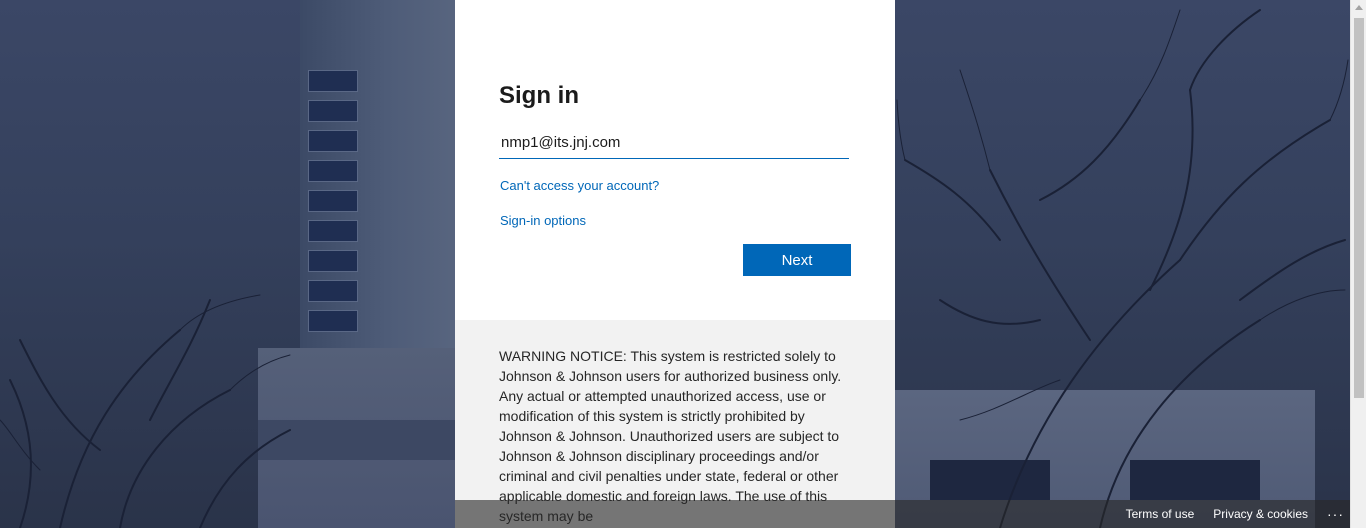 The width and height of the screenshot is (1366, 528). What do you see at coordinates (1160, 514) in the screenshot?
I see `terms-of-use-link: Terms of use` at bounding box center [1160, 514].